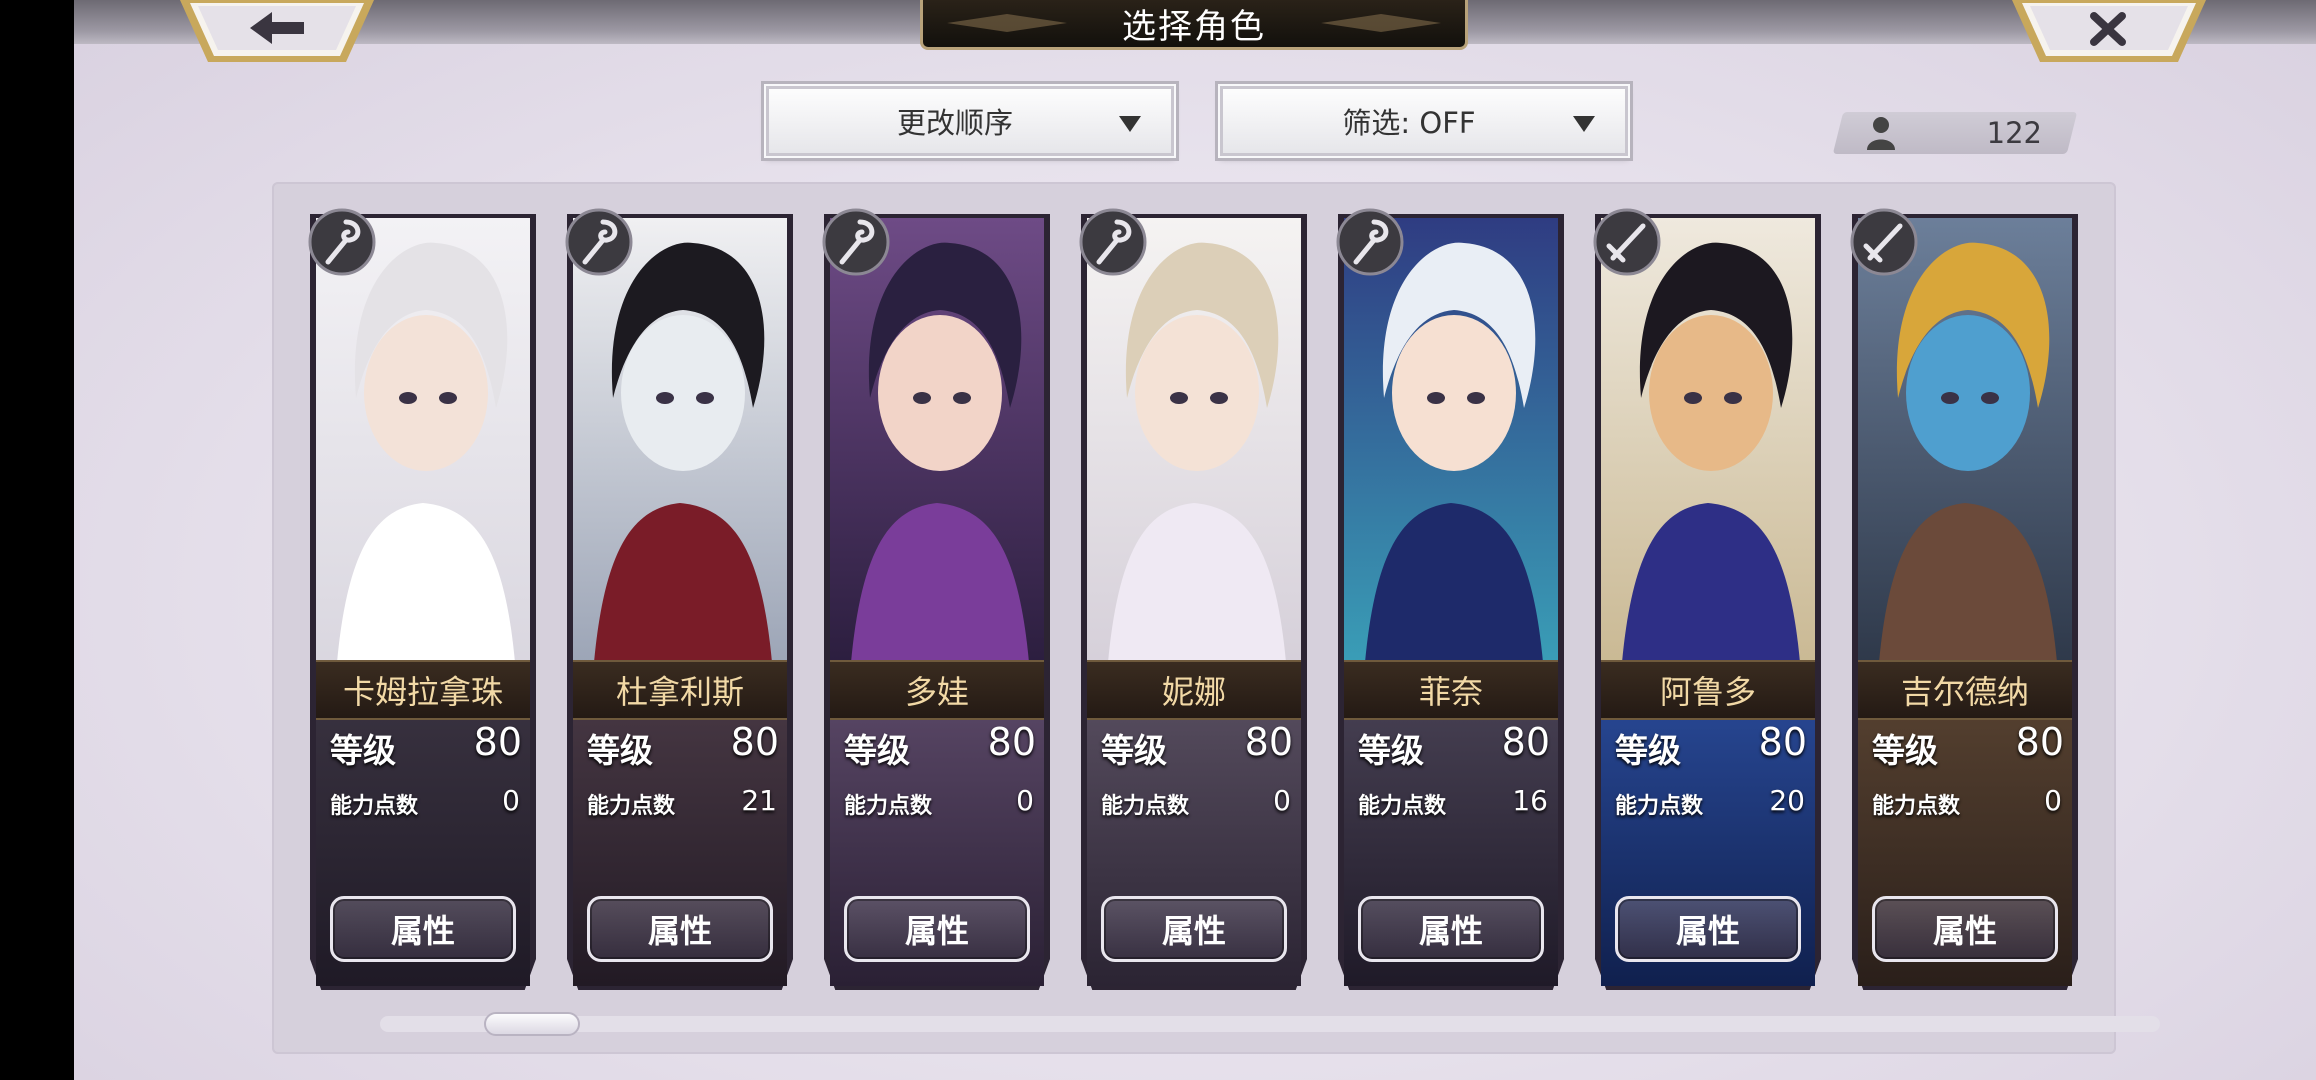 This screenshot has height=1080, width=2316. I want to click on character-card: 杜拿利斯 等级 80 能力点数 21 属性, so click(679, 599).